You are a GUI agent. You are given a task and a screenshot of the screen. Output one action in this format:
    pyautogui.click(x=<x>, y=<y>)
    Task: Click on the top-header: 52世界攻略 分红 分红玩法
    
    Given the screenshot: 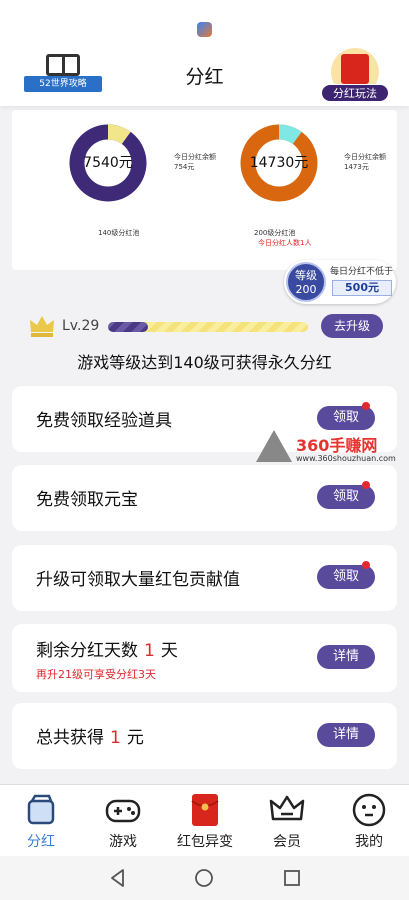 What is the action you would take?
    pyautogui.click(x=204, y=77)
    